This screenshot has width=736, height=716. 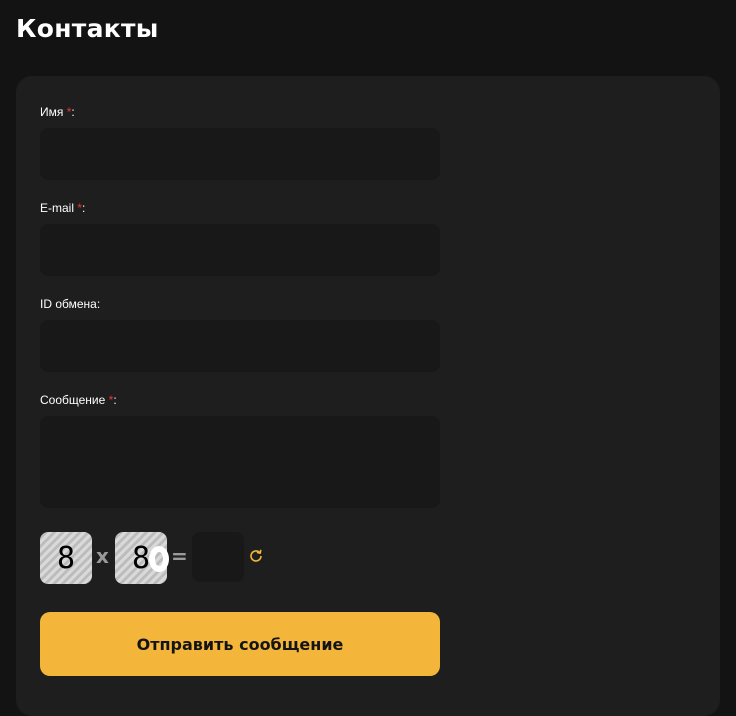 I want to click on message-label: Сообщение *:, so click(x=78, y=400).